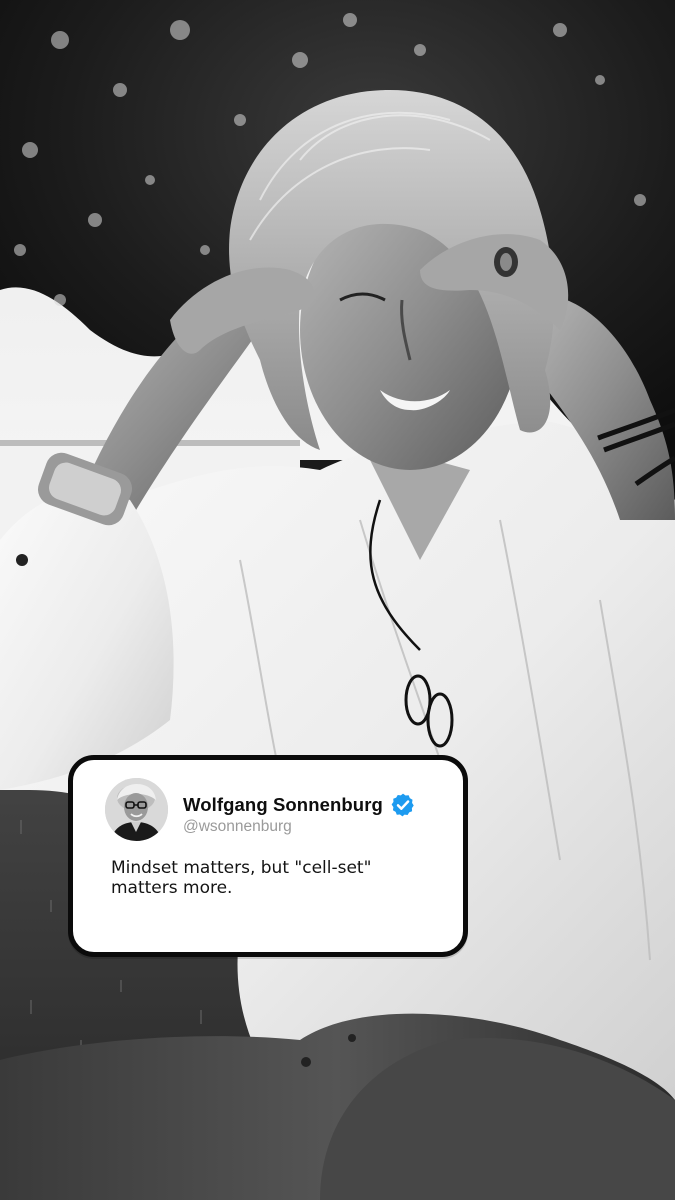  I want to click on author-name: Wolfgang Sonnenburg, so click(283, 804).